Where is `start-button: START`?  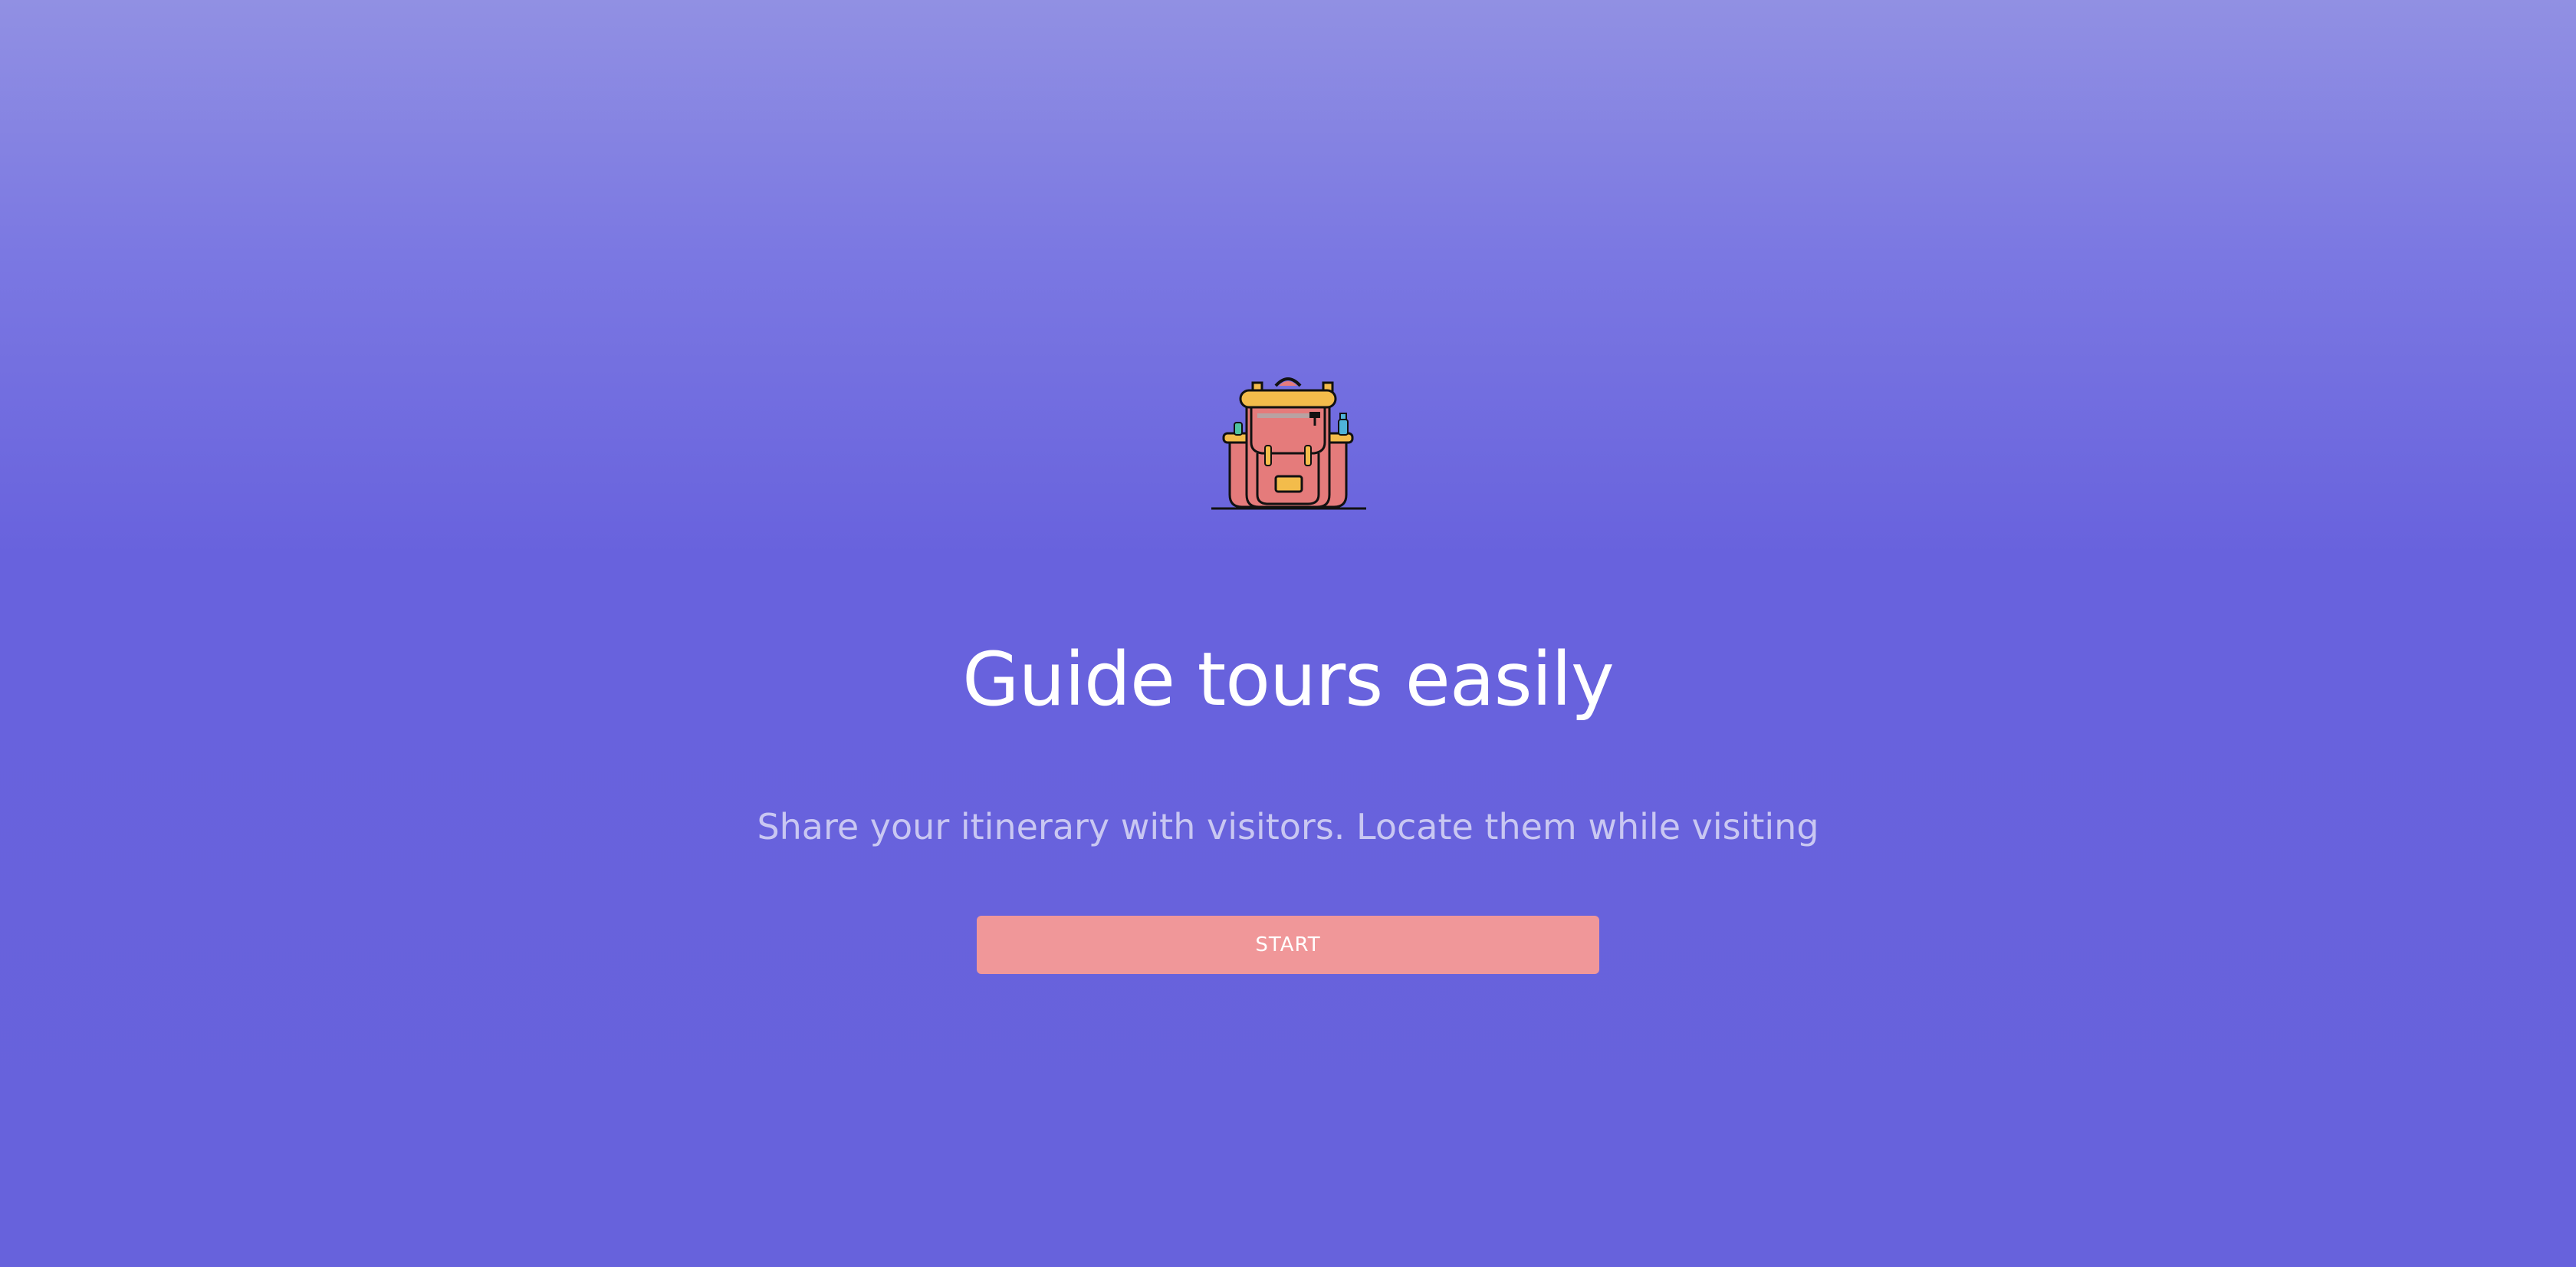
start-button: START is located at coordinates (1288, 945).